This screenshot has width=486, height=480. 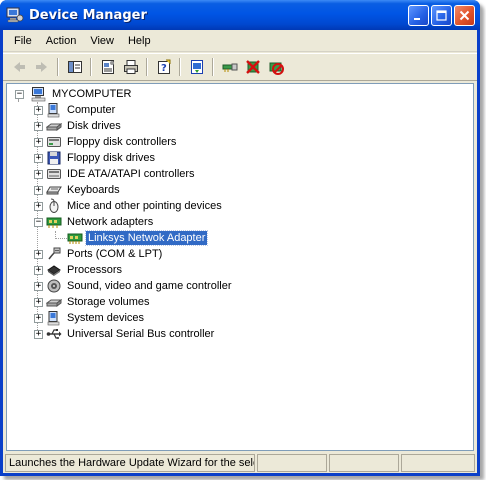 I want to click on tree-category-row: + Keyboards, so click(x=78, y=190).